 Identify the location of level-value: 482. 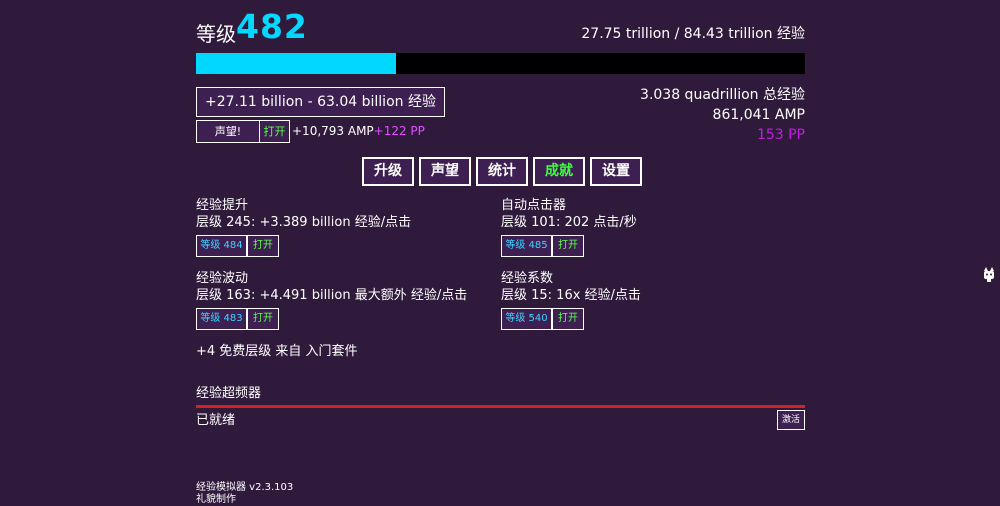
(272, 26).